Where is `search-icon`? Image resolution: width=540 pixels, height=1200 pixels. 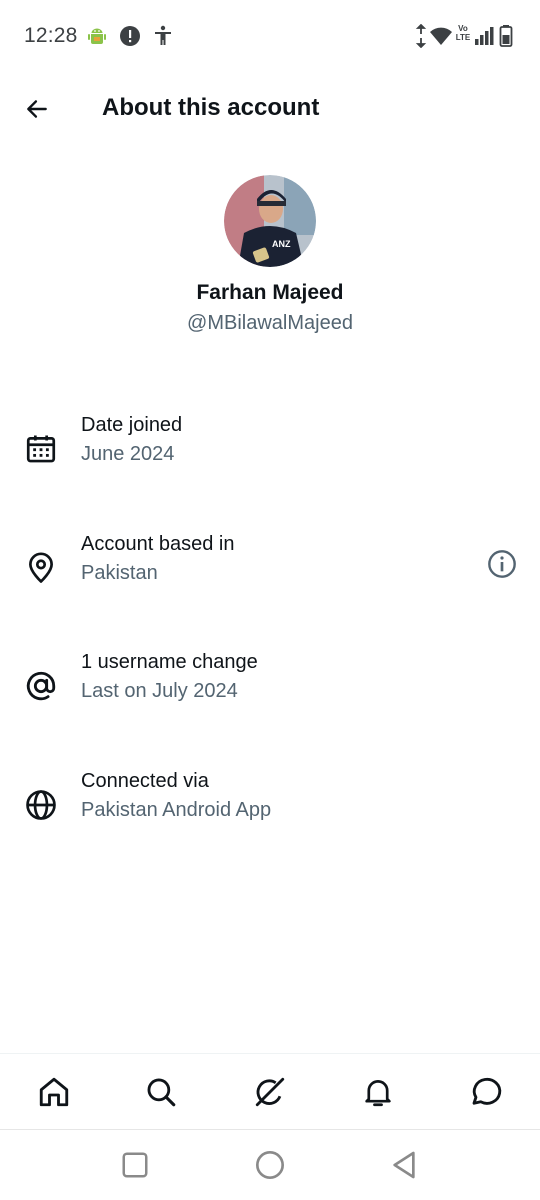
search-icon is located at coordinates (161, 1092).